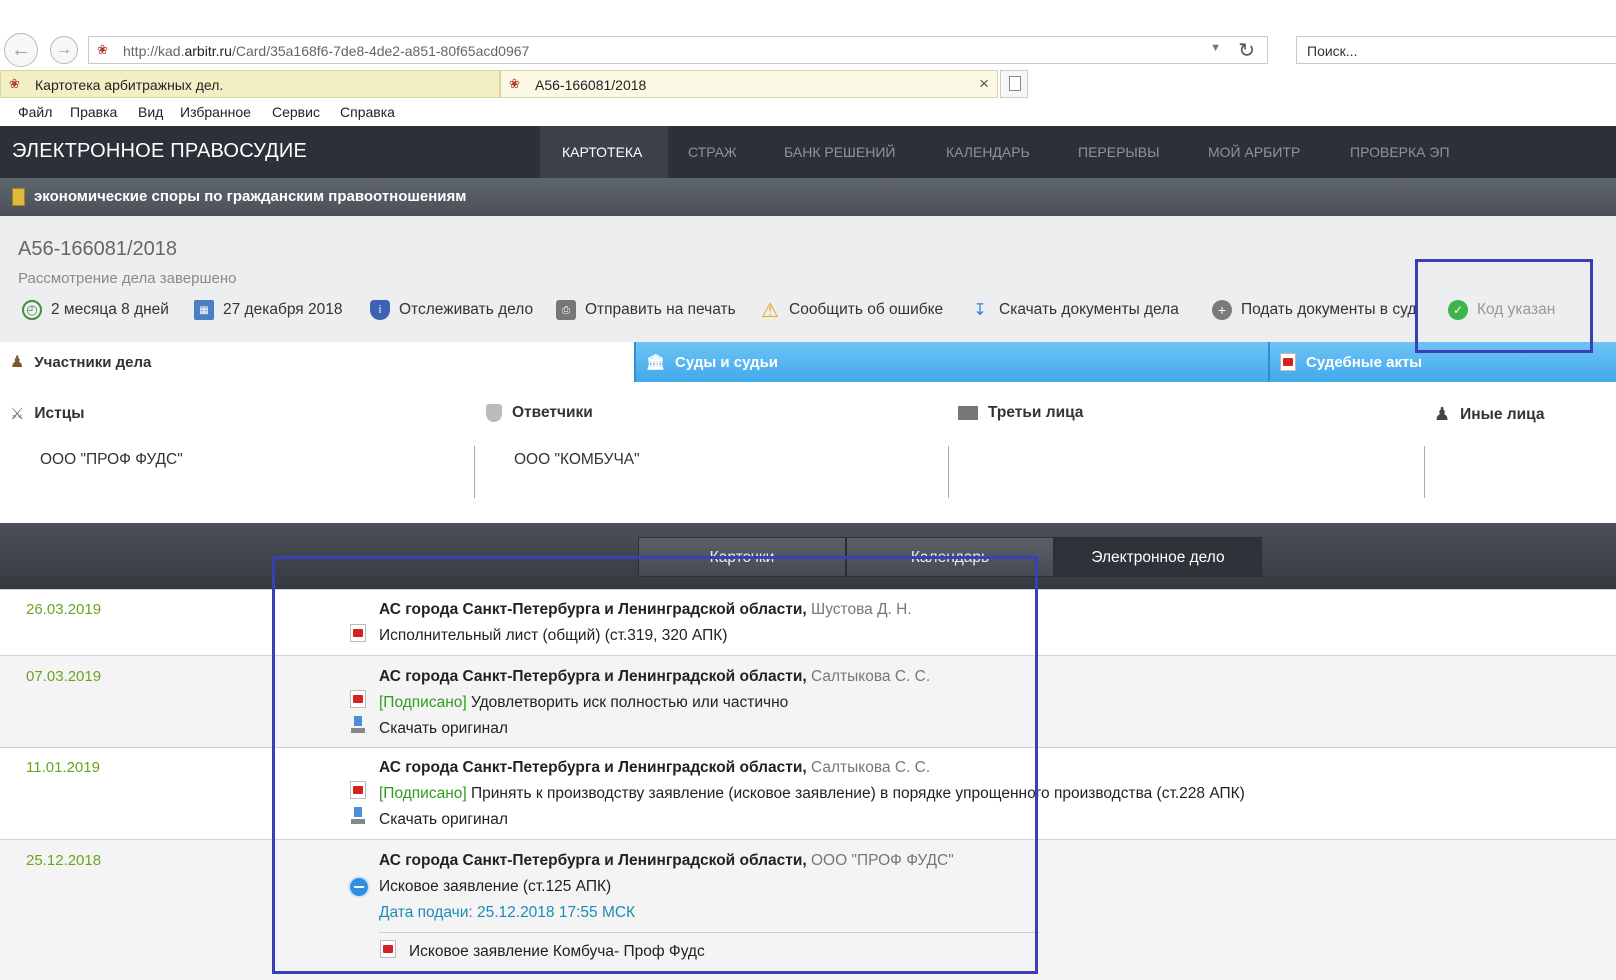 The image size is (1616, 980). Describe the element at coordinates (296, 112) in the screenshot. I see `menu-tools: Сервис` at that location.